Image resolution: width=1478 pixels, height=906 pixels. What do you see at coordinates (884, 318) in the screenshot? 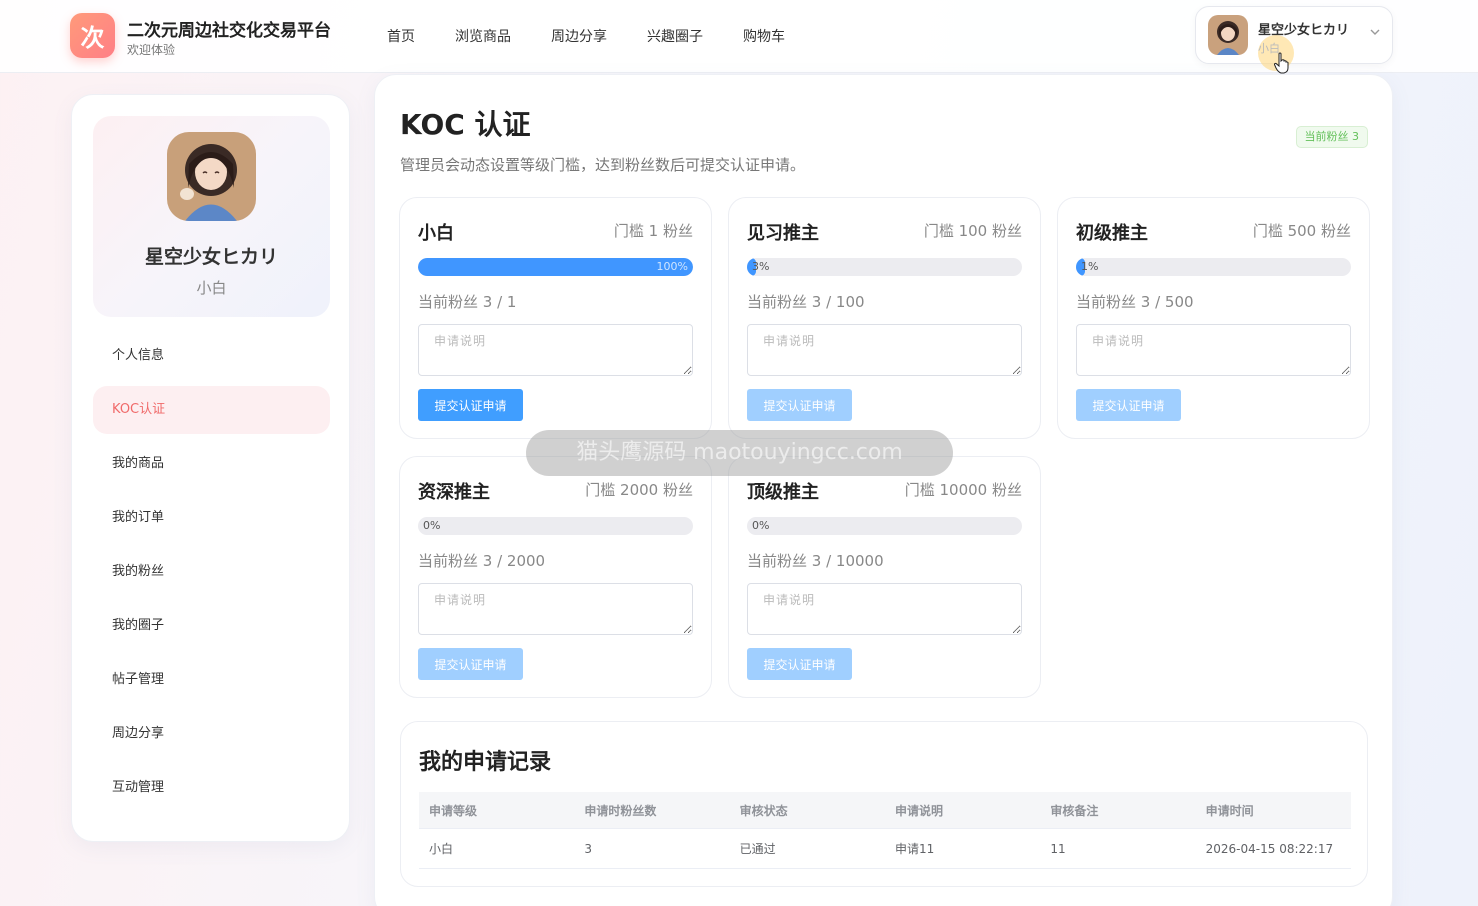
I see `level-card: 见习推主 门槛 100 粉丝 3% 当前粉丝 3 / 100 提交认证申请` at bounding box center [884, 318].